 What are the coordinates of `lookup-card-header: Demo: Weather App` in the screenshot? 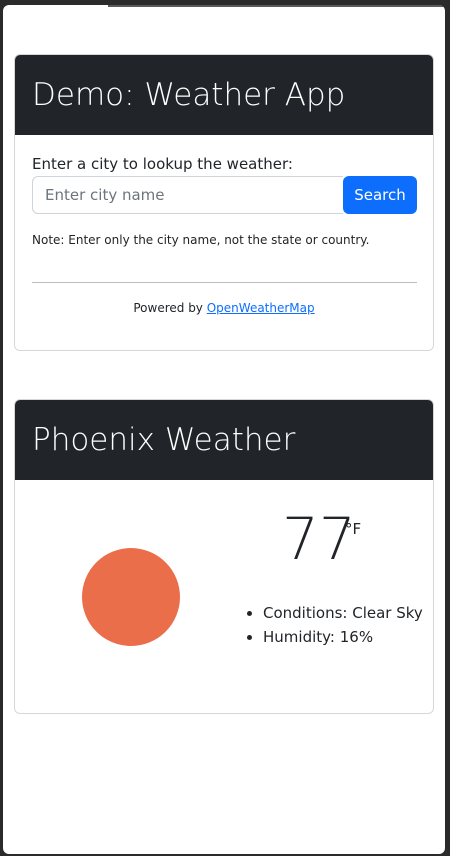 It's located at (224, 95).